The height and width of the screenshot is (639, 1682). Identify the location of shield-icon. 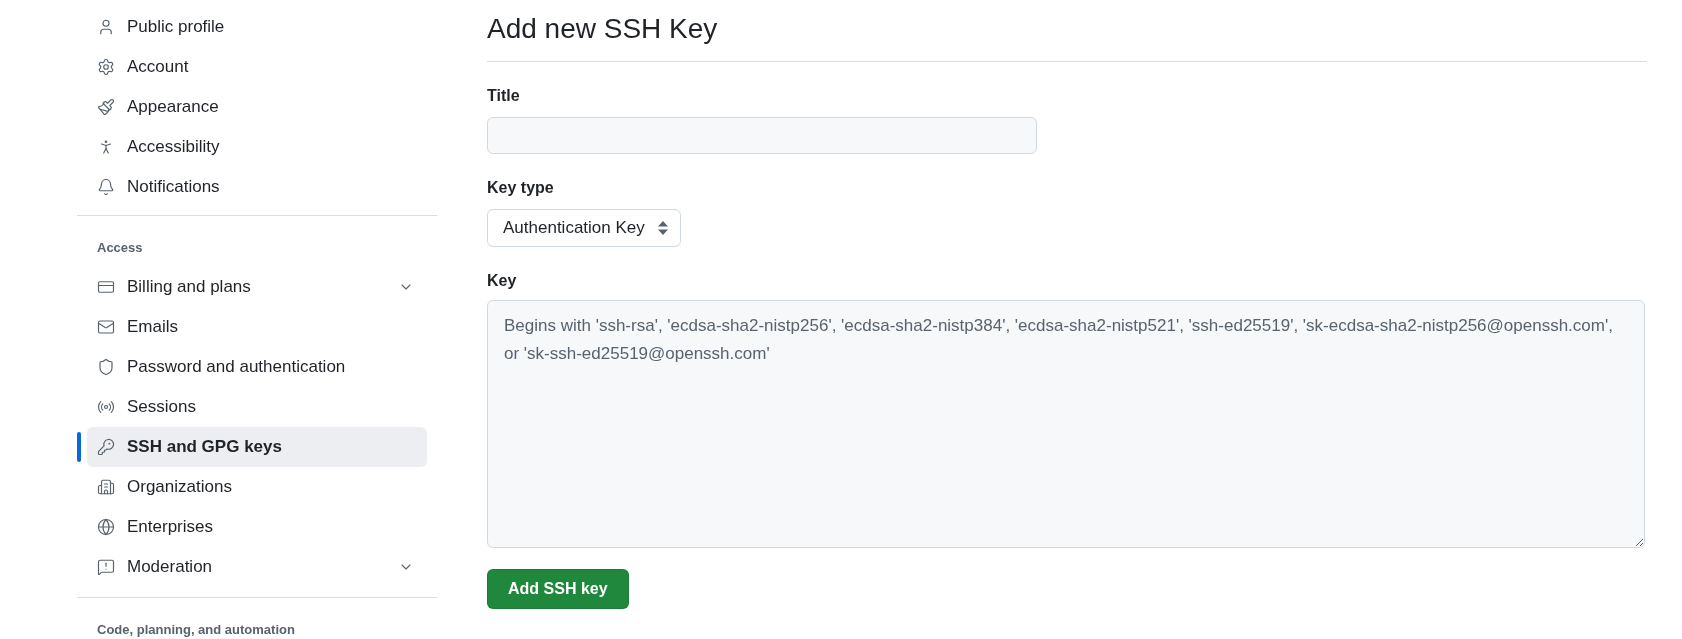
(106, 367).